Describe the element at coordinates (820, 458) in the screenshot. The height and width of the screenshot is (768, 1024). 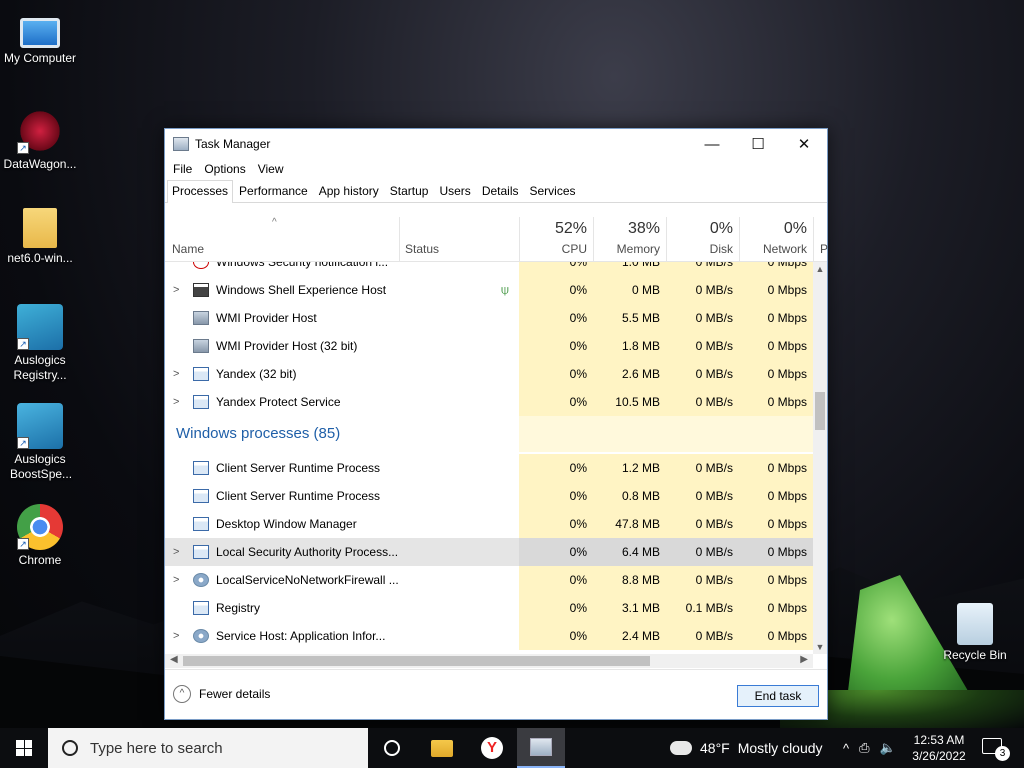
I see `vertical-scrollbar: ▲ ▼` at that location.